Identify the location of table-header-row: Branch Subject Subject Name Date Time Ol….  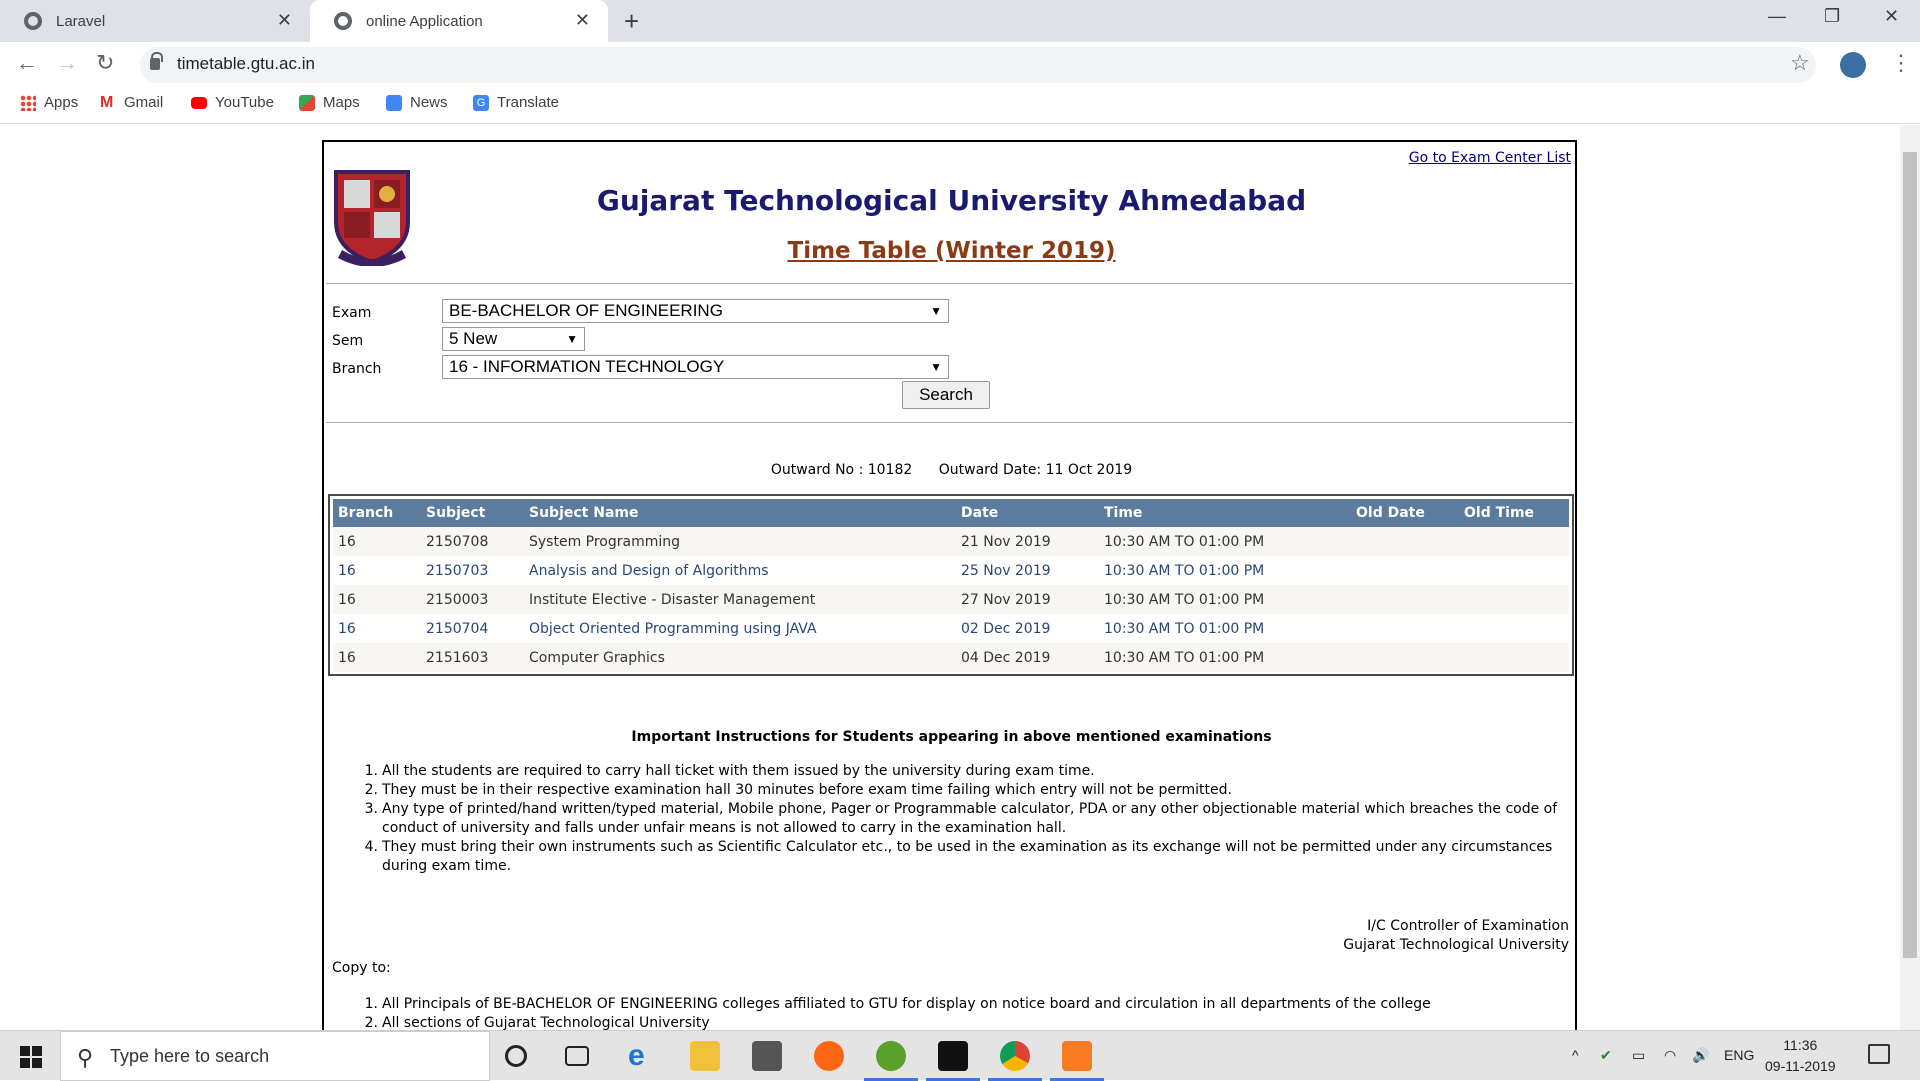
(951, 513).